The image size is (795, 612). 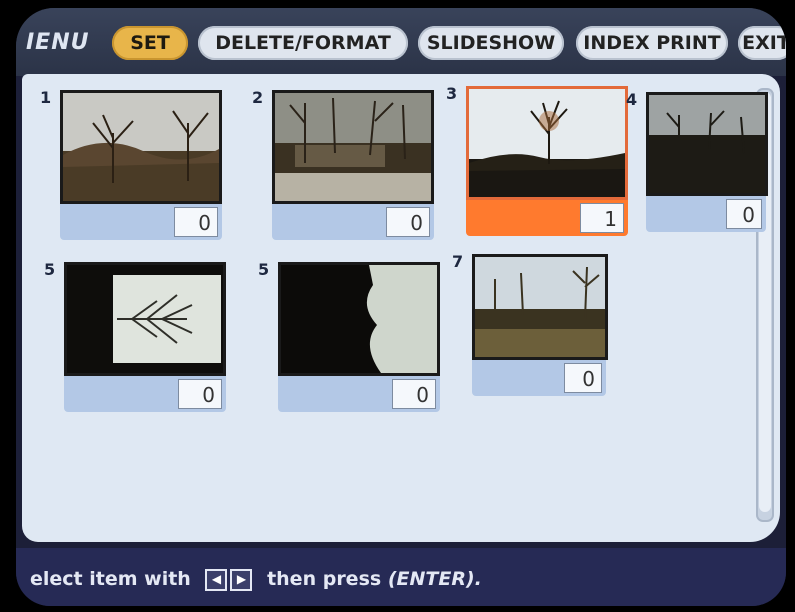 What do you see at coordinates (229, 579) in the screenshot?
I see `arrow-keys: ◀ ▶` at bounding box center [229, 579].